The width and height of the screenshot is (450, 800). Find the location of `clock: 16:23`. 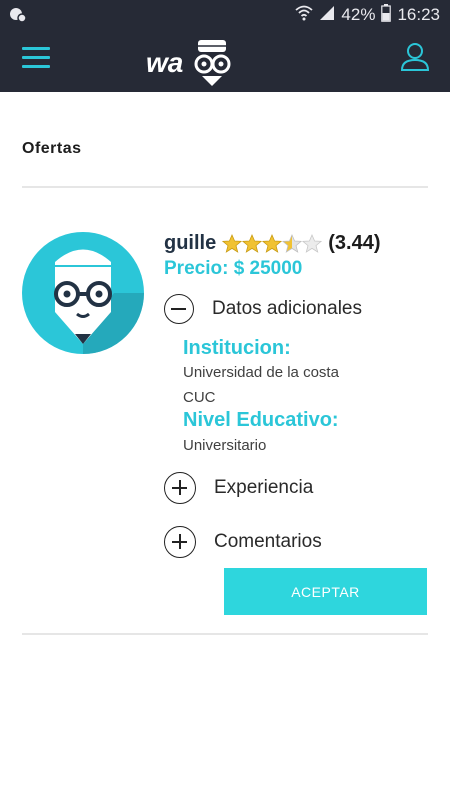

clock: 16:23 is located at coordinates (418, 14).